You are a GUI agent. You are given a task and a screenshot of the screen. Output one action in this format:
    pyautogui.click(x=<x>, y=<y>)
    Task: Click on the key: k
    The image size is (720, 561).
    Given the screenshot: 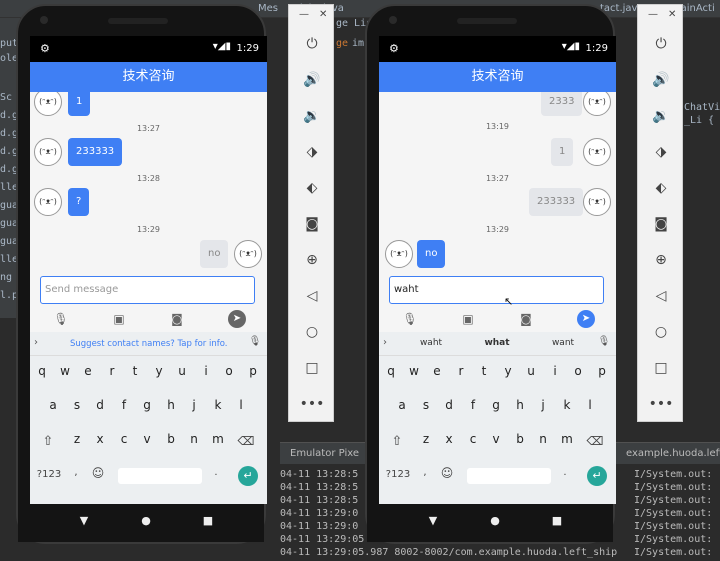 What is the action you would take?
    pyautogui.click(x=567, y=405)
    